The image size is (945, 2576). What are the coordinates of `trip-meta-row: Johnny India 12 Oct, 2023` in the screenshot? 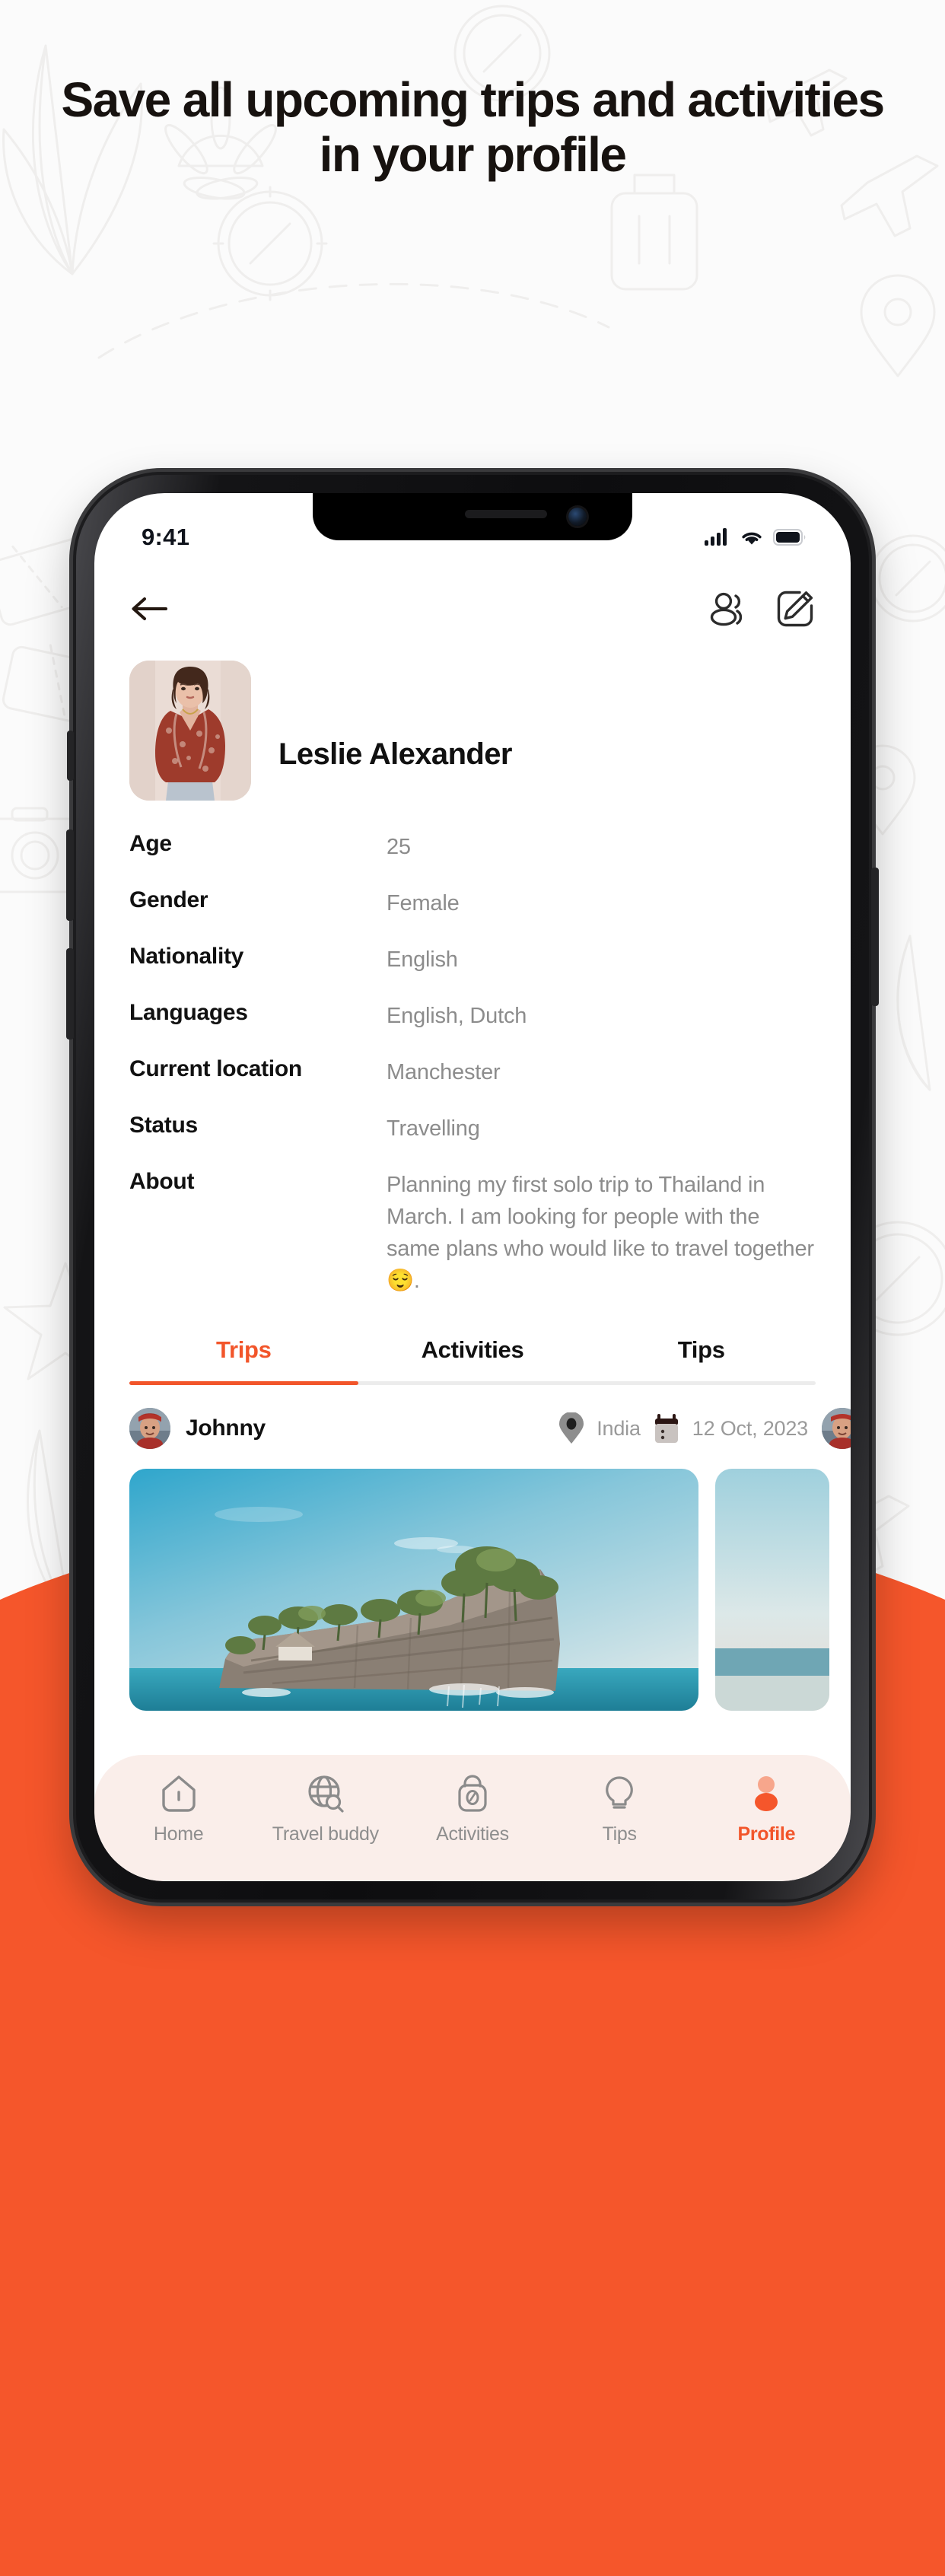 It's located at (473, 1427).